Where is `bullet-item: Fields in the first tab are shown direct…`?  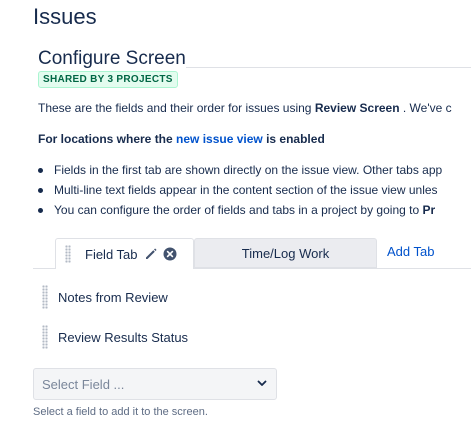
bullet-item: Fields in the first tab are shown direct… is located at coordinates (240, 170).